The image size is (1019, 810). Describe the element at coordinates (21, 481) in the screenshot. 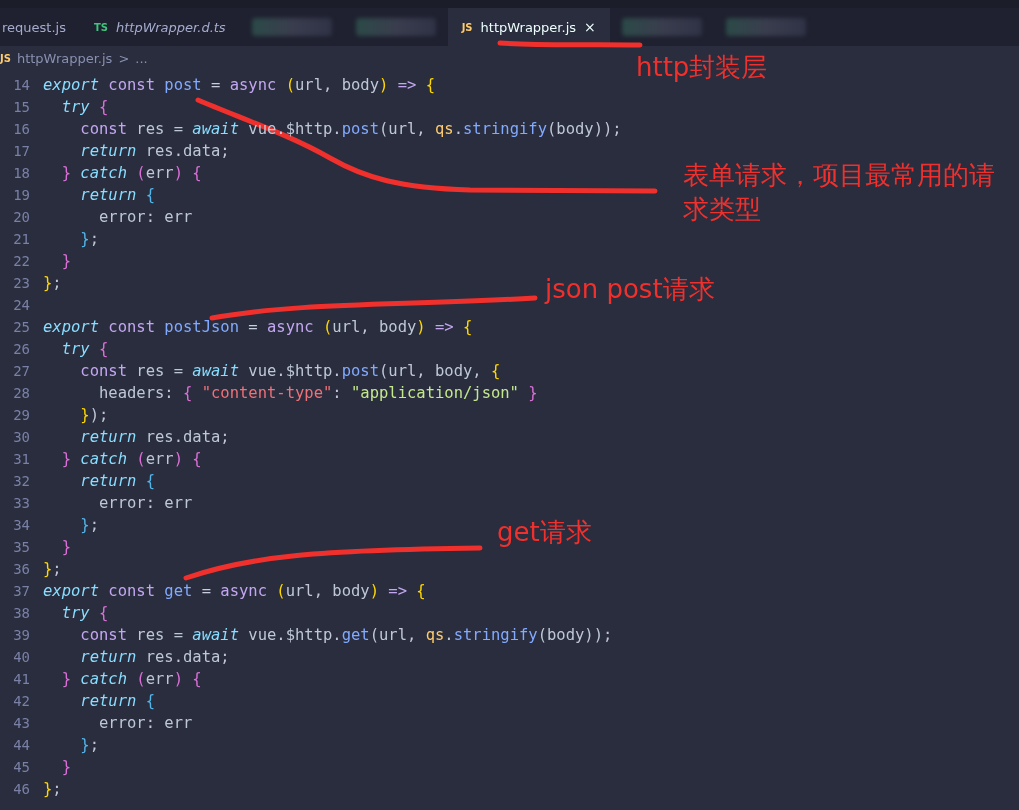

I see `line-number: 32` at that location.